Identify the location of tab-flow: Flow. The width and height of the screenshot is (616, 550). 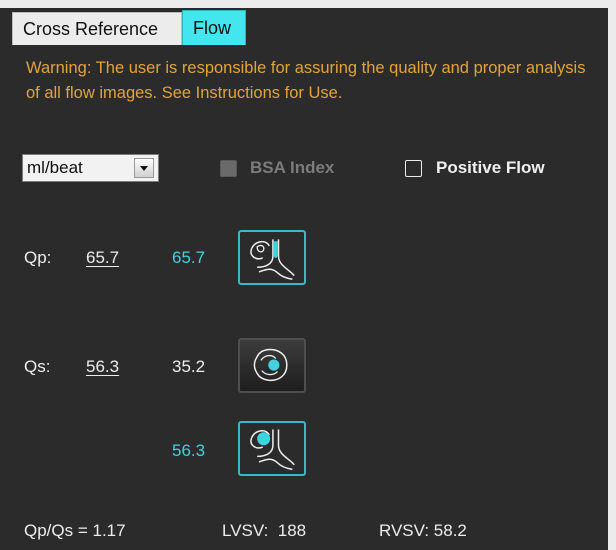
(214, 27).